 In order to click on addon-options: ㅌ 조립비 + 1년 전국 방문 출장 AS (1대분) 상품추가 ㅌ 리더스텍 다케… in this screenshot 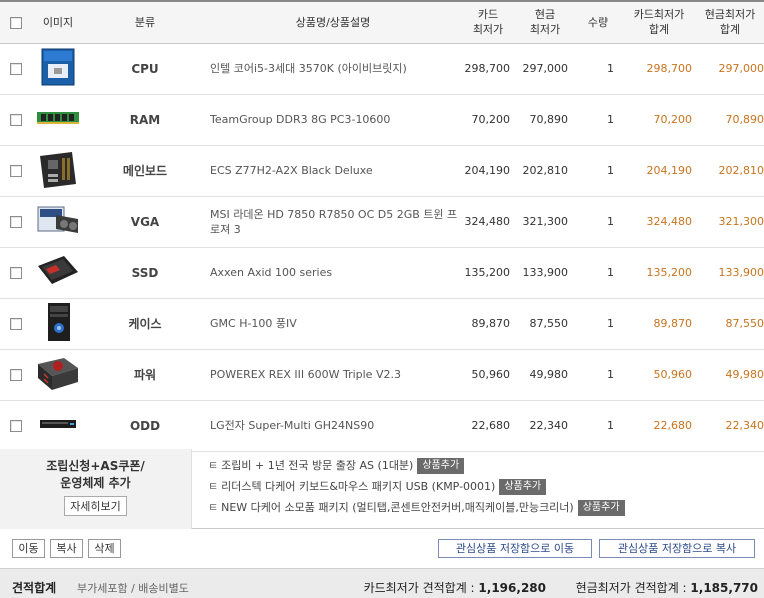, I will do `click(416, 487)`.